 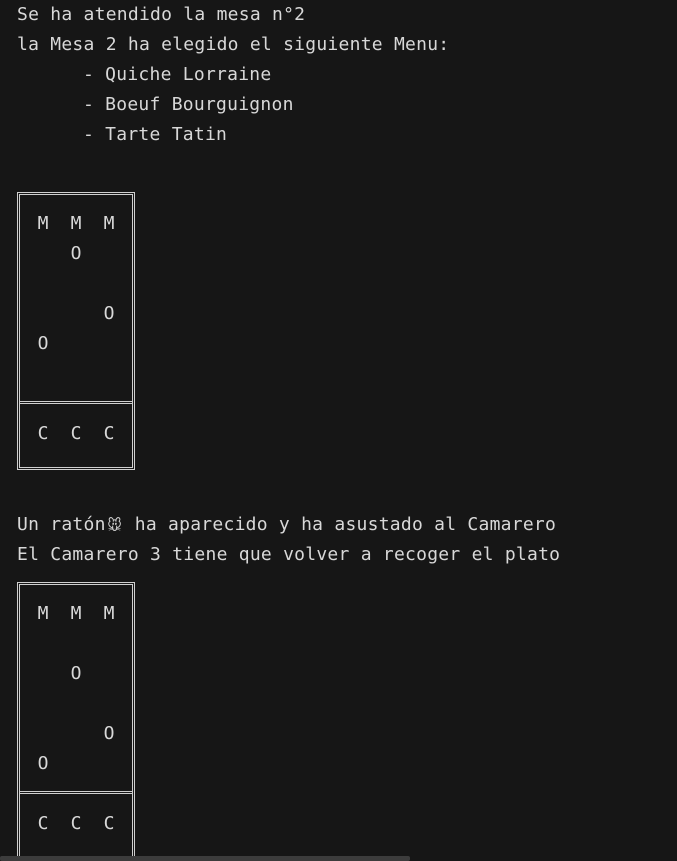 What do you see at coordinates (188, 104) in the screenshot?
I see `menu-item-boeuf: - Boeuf Bourguignon` at bounding box center [188, 104].